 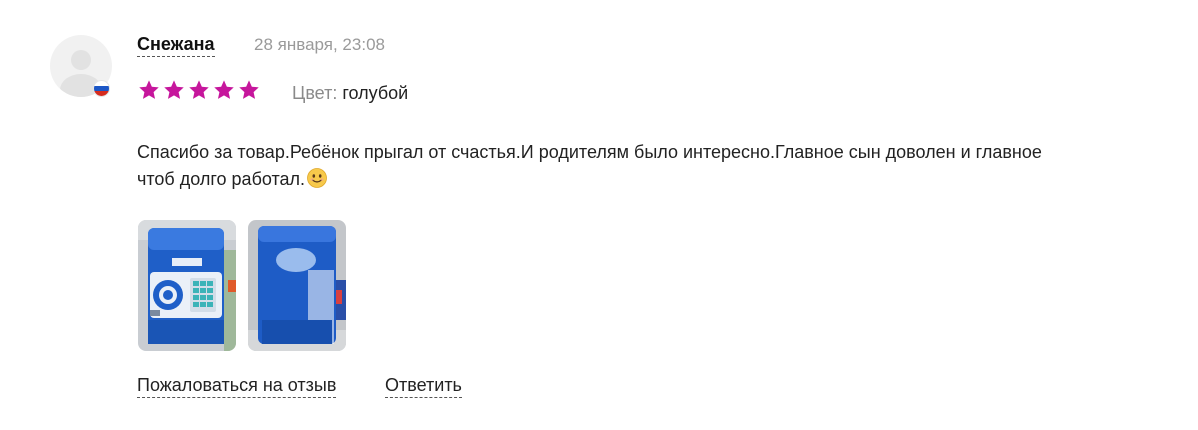 What do you see at coordinates (237, 386) in the screenshot?
I see `report-review-link: Пожаловаться на отзыв` at bounding box center [237, 386].